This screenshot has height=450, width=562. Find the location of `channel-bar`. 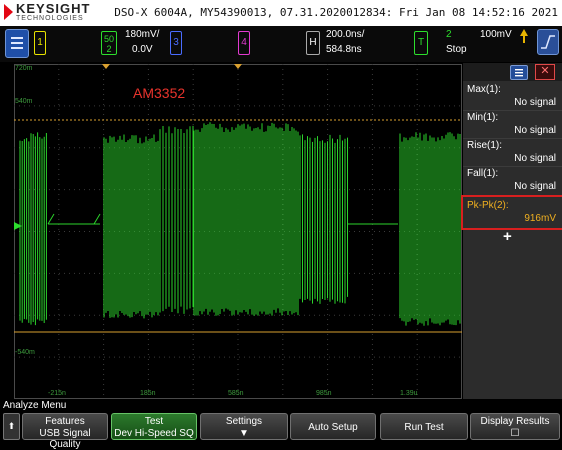

channel-bar is located at coordinates (281, 44).